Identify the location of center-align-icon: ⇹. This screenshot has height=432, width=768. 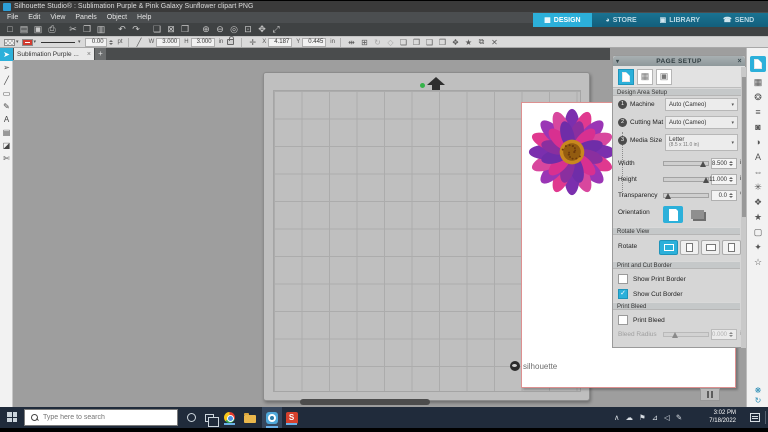
(351, 42).